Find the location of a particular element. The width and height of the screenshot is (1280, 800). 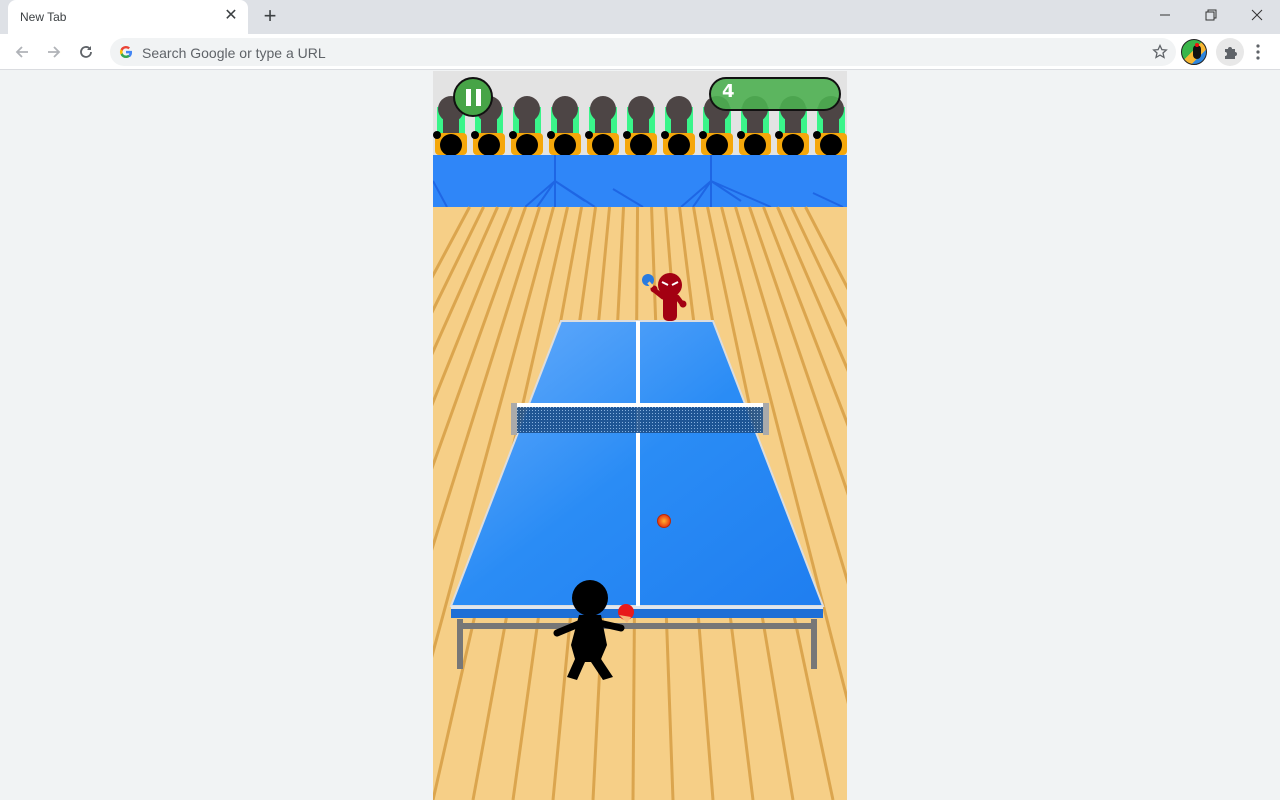

title-bar: New Tab ✕ + is located at coordinates (640, 17).